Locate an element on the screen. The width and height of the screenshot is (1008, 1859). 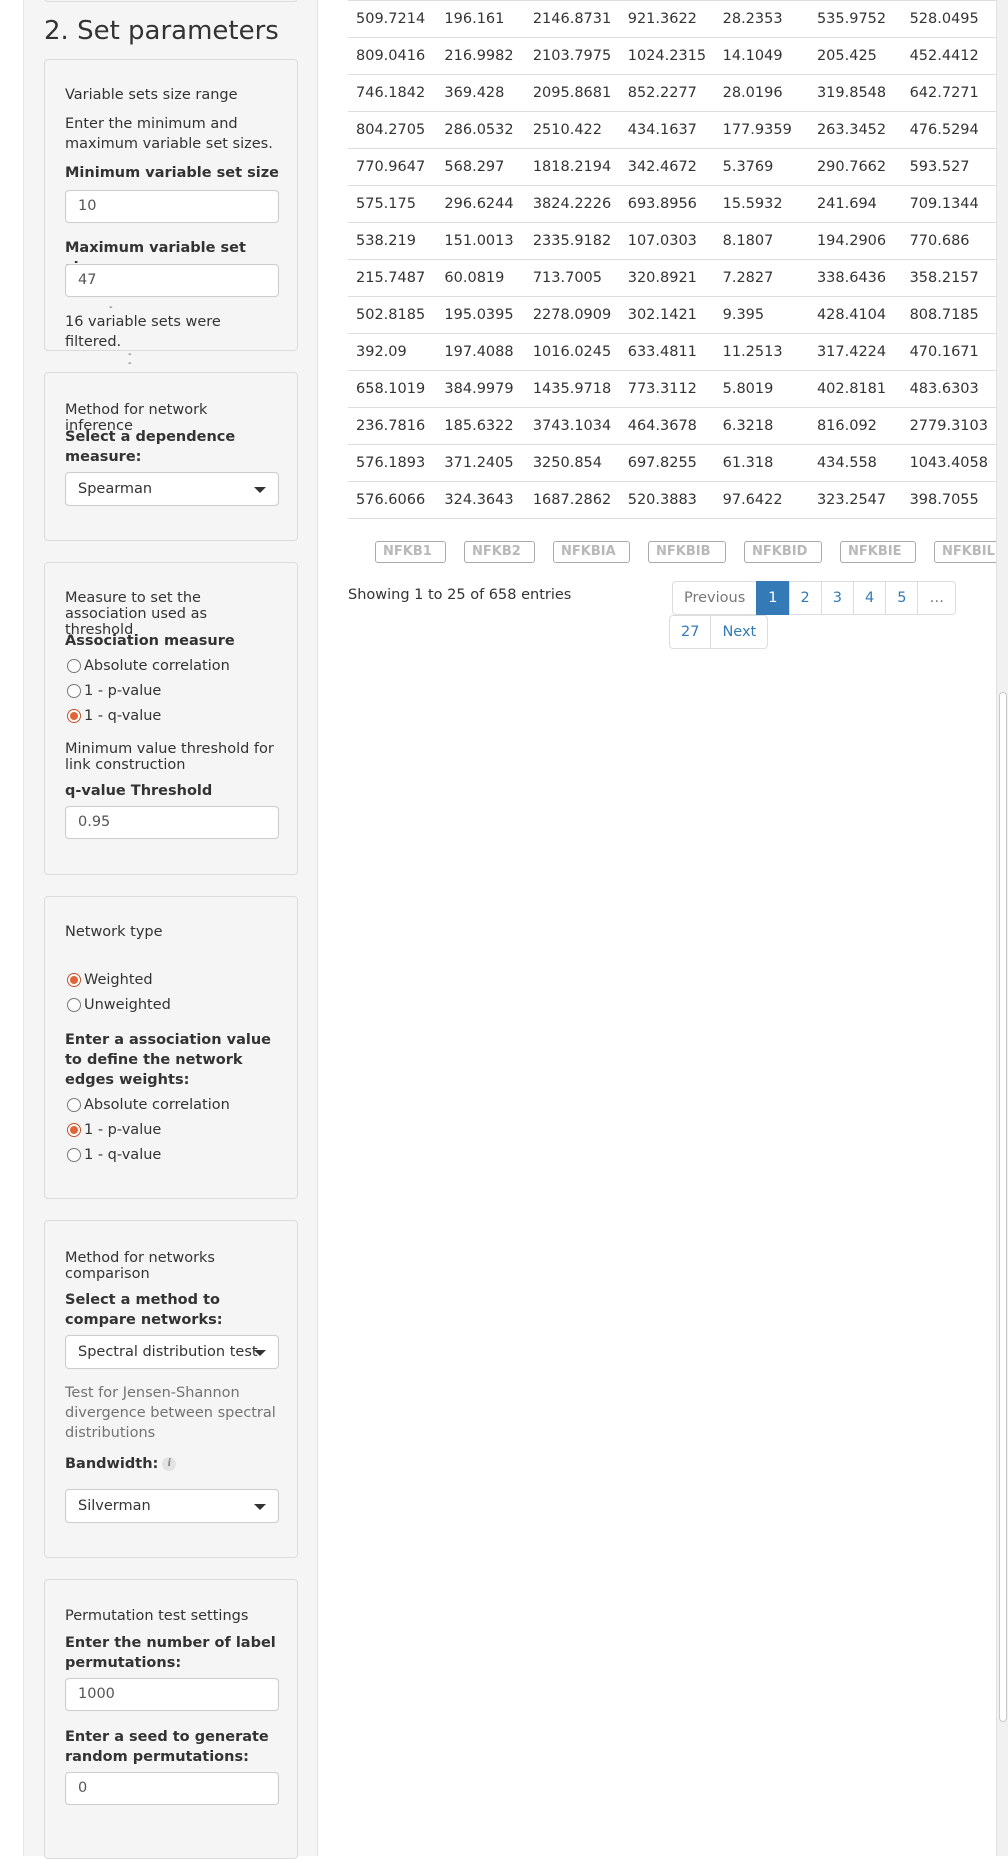
table-cell: 470.1671 is located at coordinates (948, 351).